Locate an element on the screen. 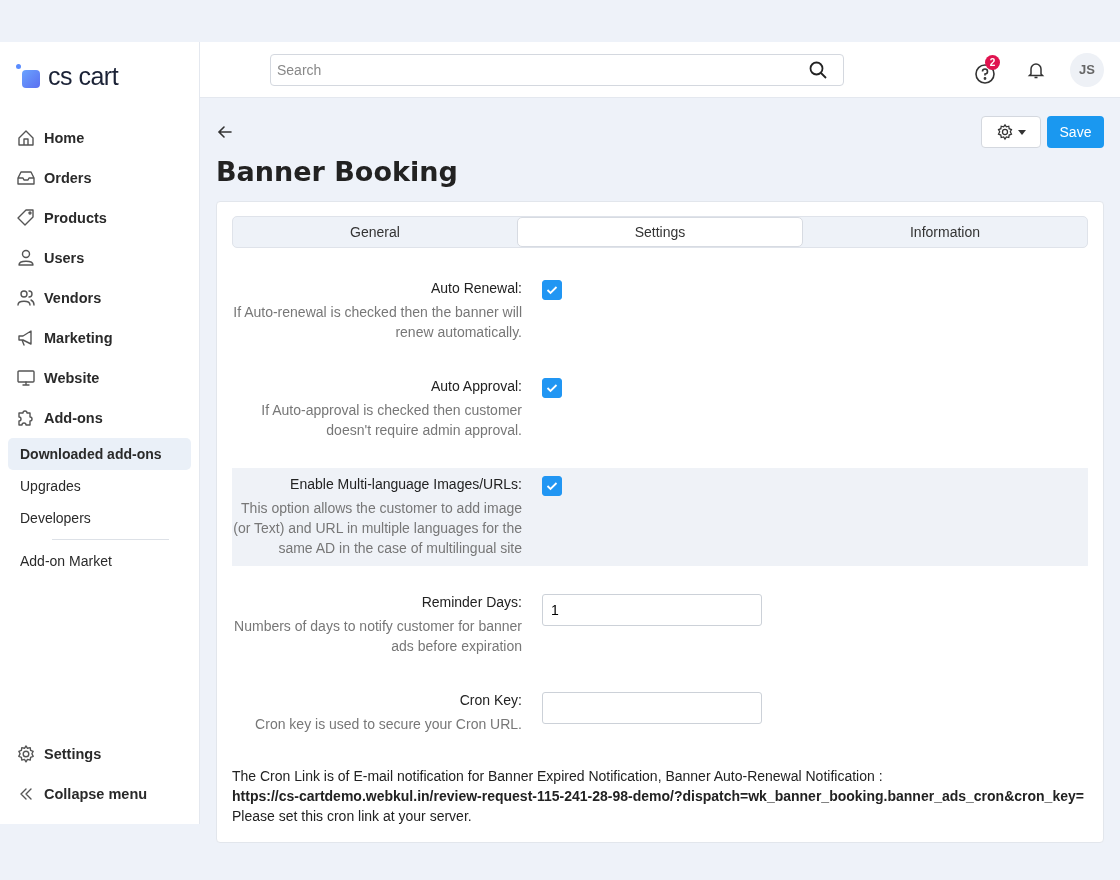 This screenshot has height=880, width=1120. page-title: Banner Booking is located at coordinates (337, 171).